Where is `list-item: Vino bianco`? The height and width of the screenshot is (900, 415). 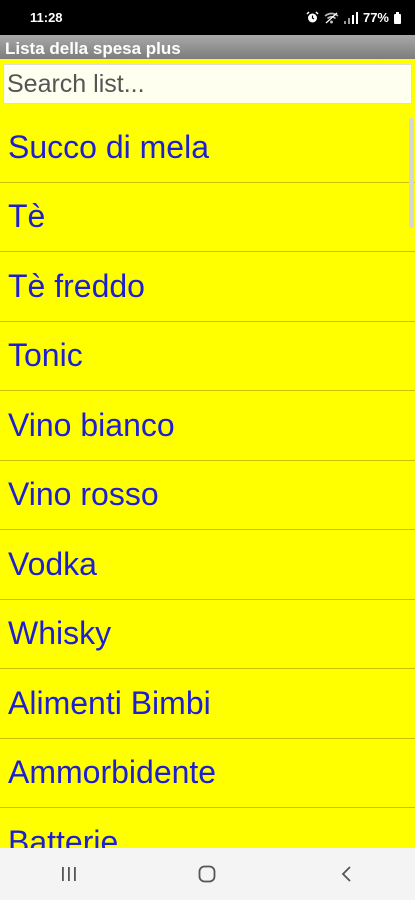 list-item: Vino bianco is located at coordinates (207, 426).